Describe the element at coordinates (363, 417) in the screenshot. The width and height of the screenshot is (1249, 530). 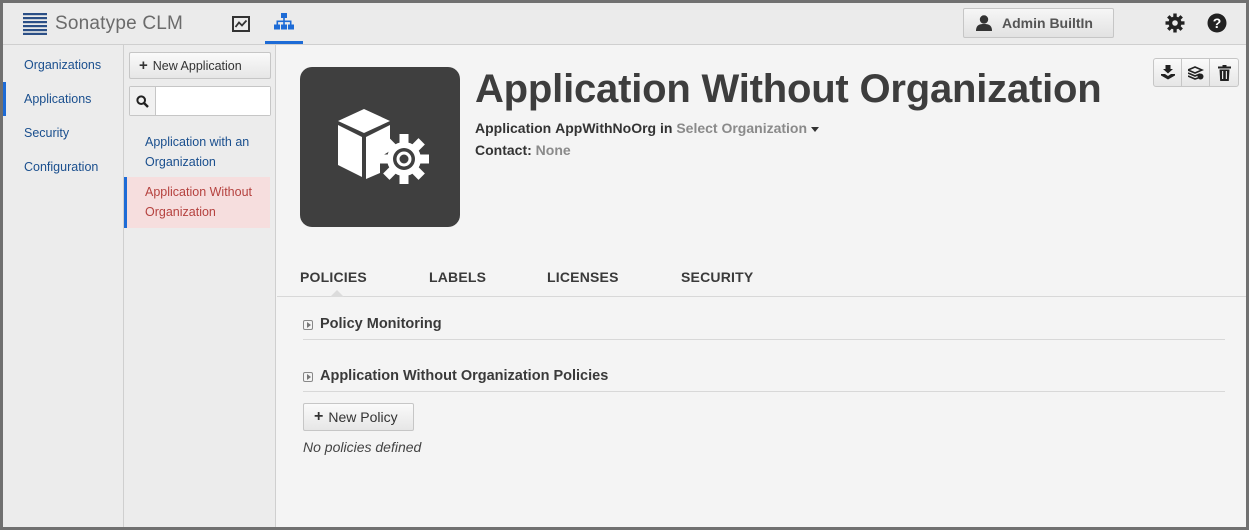
I see `new-policy-label: New Policy` at that location.